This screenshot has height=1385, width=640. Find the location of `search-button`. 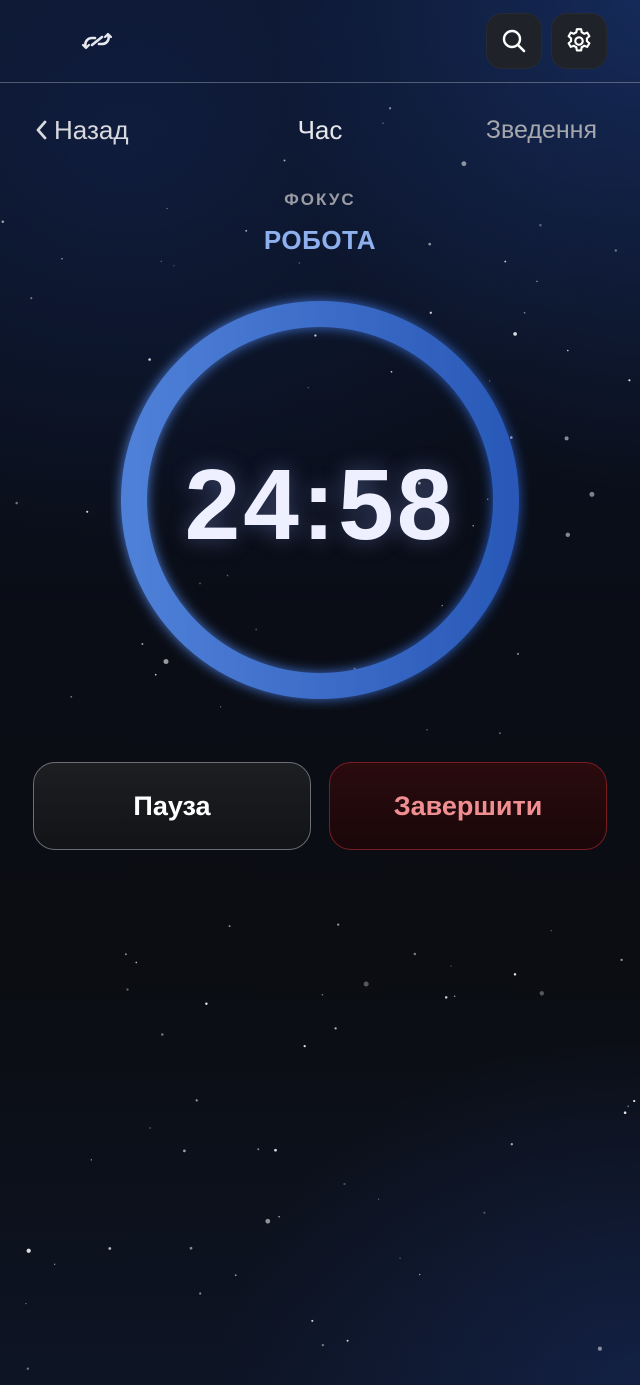

search-button is located at coordinates (514, 41).